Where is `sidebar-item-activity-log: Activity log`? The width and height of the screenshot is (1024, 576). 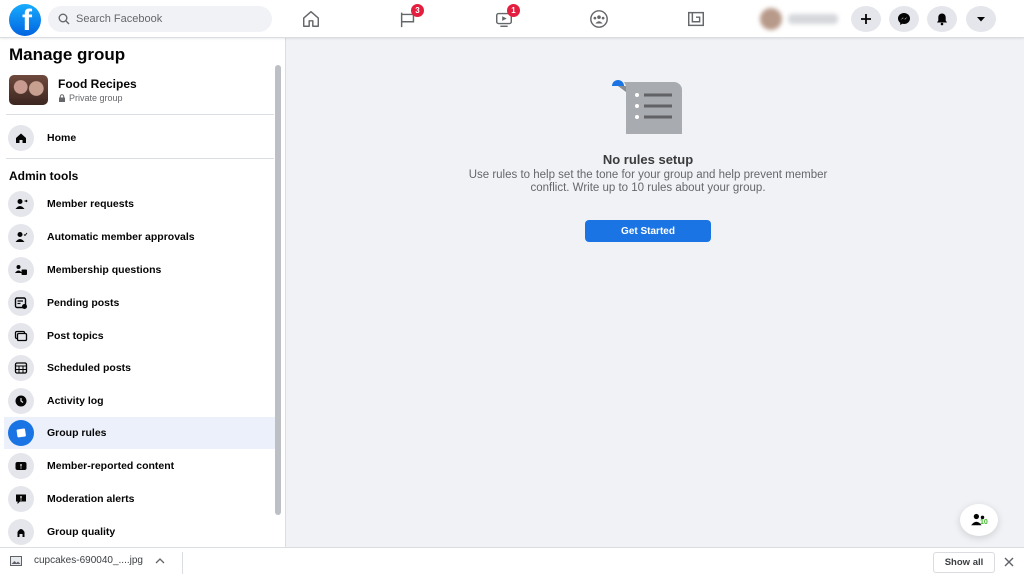
sidebar-item-activity-log: Activity log is located at coordinates (140, 401).